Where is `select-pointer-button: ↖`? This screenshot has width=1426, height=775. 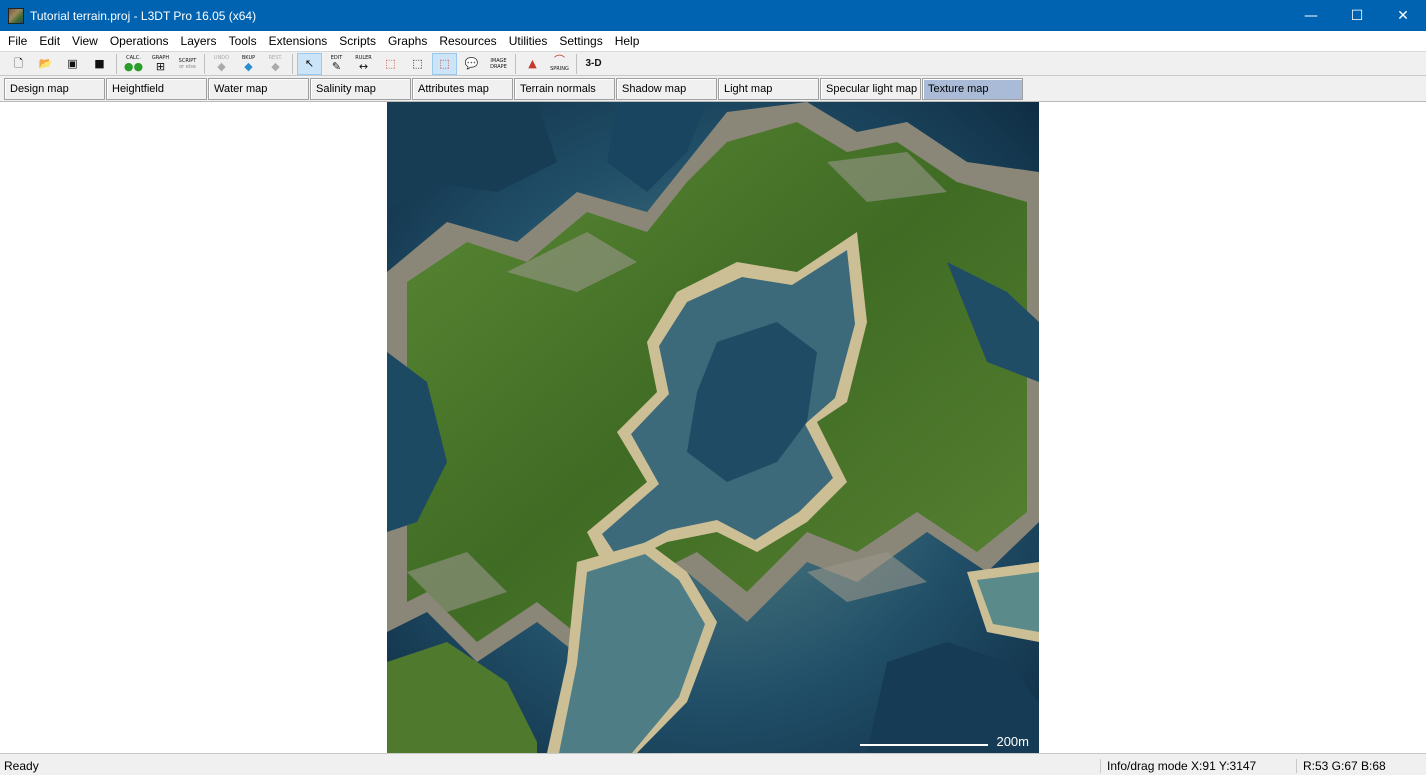 select-pointer-button: ↖ is located at coordinates (309, 63).